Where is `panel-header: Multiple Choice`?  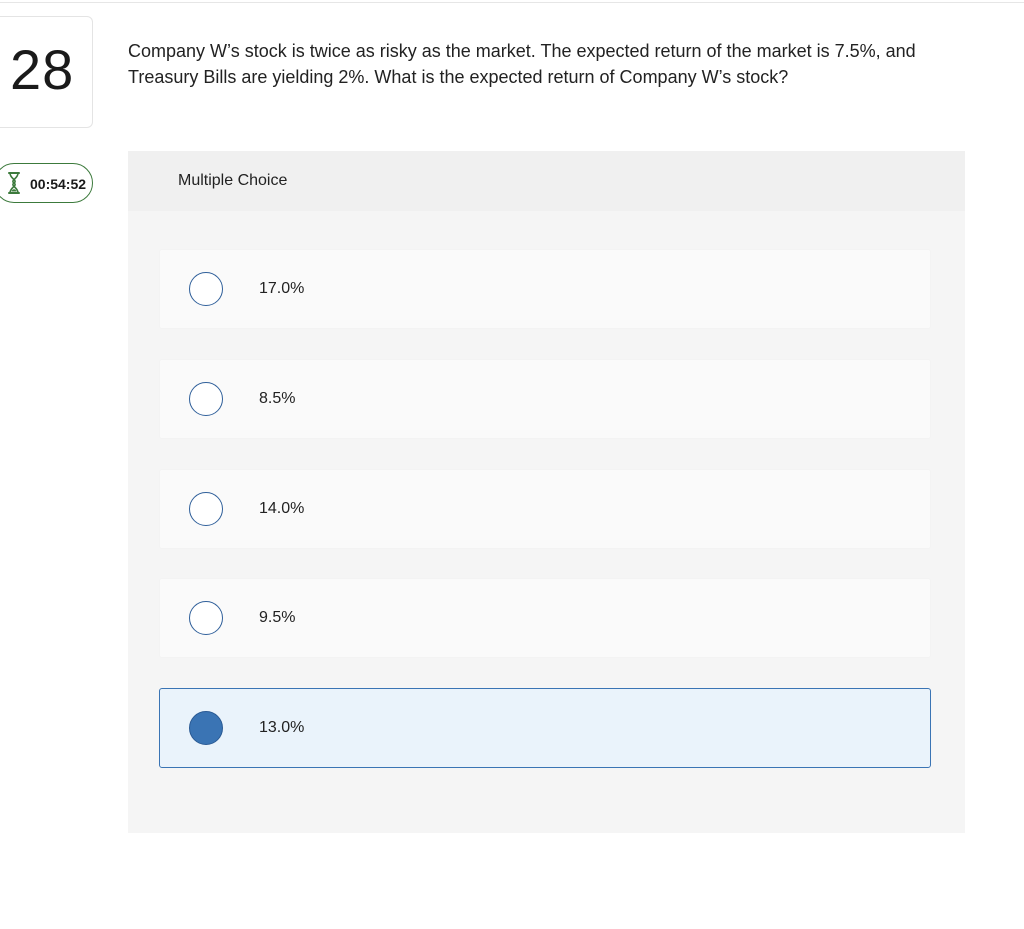 panel-header: Multiple Choice is located at coordinates (546, 181).